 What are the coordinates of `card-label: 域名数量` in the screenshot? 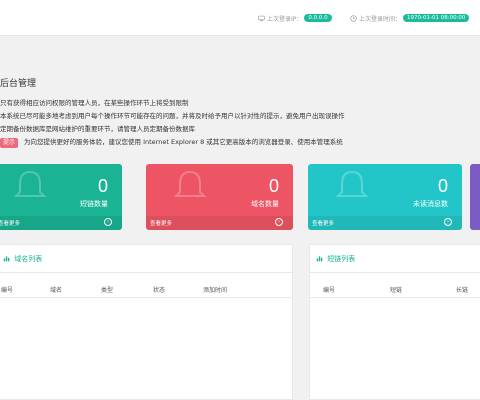 It's located at (265, 204).